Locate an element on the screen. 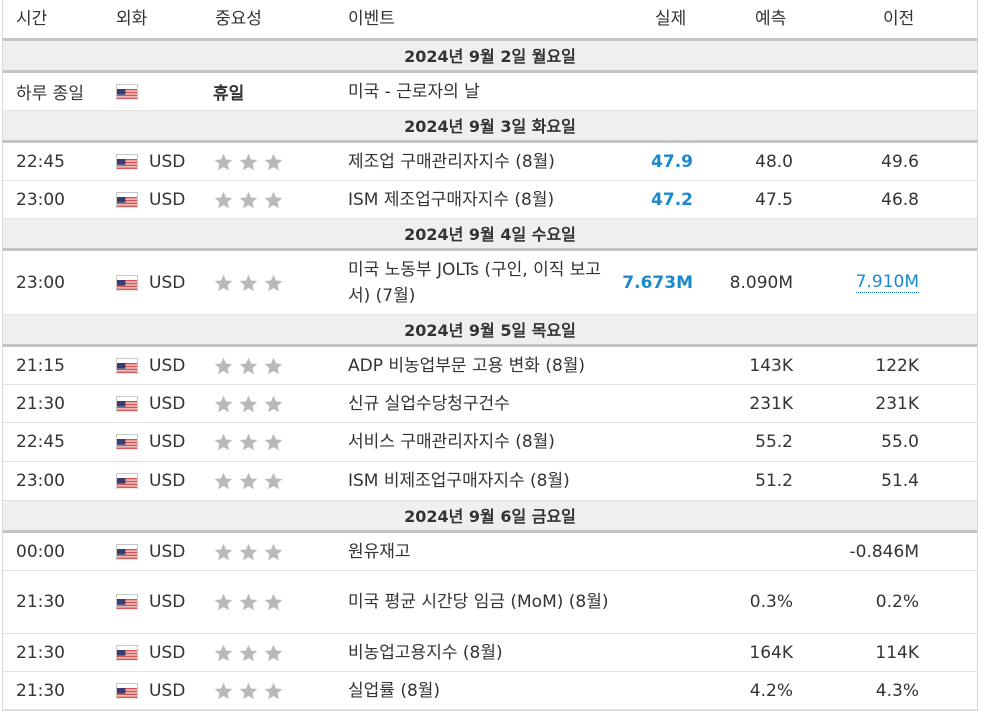 The width and height of the screenshot is (984, 721). event-row: 21:15 USD ADP 비농업부문 고용 변화 (8월) 143K 122K is located at coordinates (490, 366).